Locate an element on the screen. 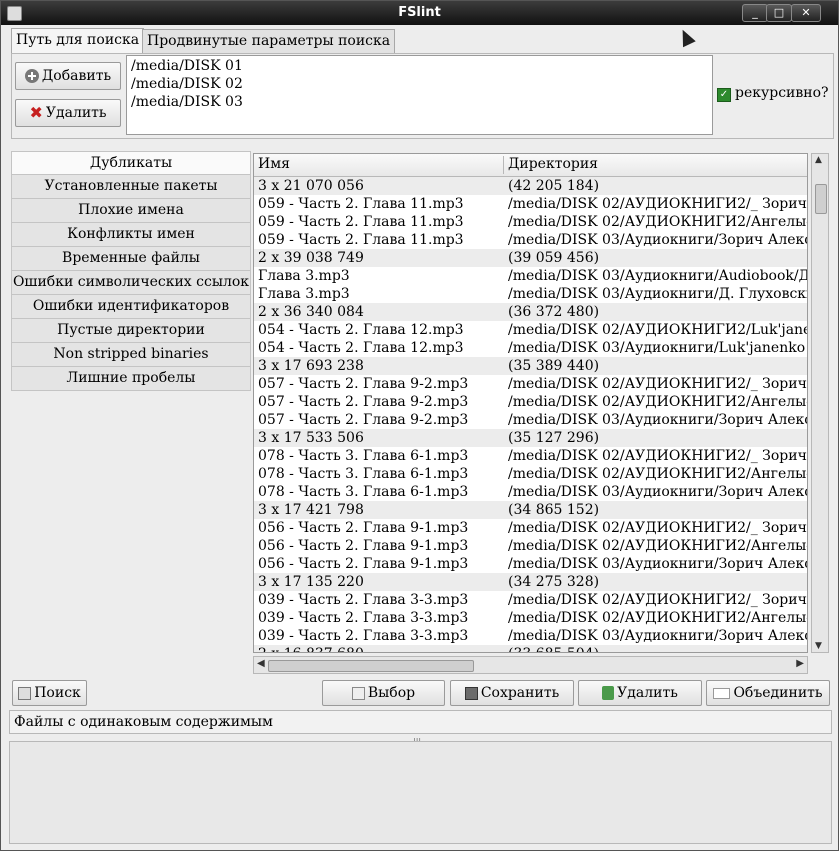 This screenshot has width=839, height=851. vertical-scrollbar: ▲ ▼ is located at coordinates (820, 403).